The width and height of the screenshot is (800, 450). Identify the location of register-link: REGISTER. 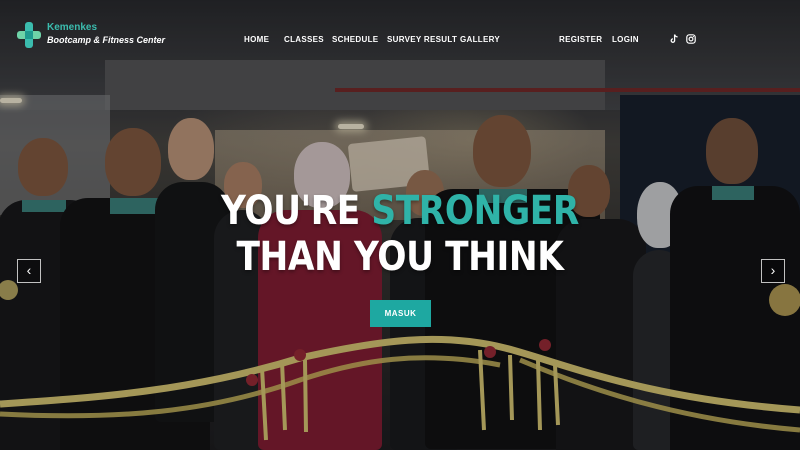
(580, 39).